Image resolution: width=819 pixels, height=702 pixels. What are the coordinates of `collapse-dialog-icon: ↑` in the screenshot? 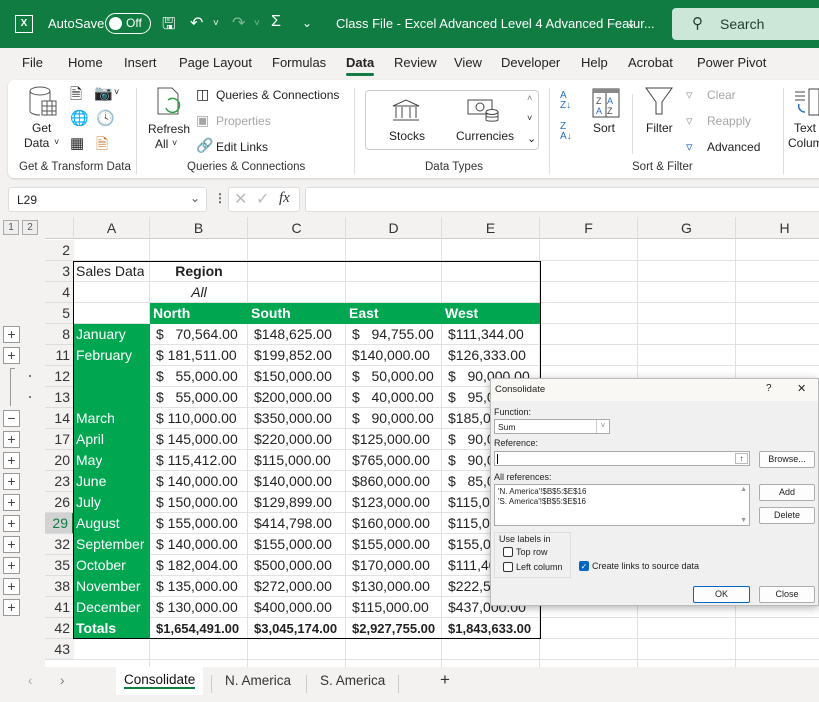 It's located at (741, 458).